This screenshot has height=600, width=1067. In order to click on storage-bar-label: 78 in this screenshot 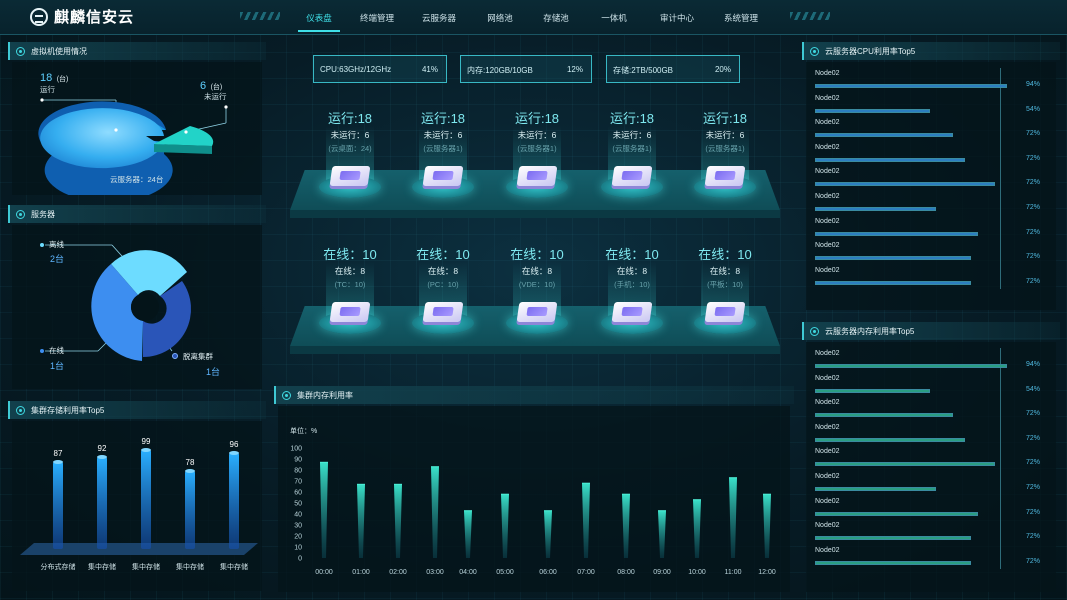, I will do `click(190, 462)`.